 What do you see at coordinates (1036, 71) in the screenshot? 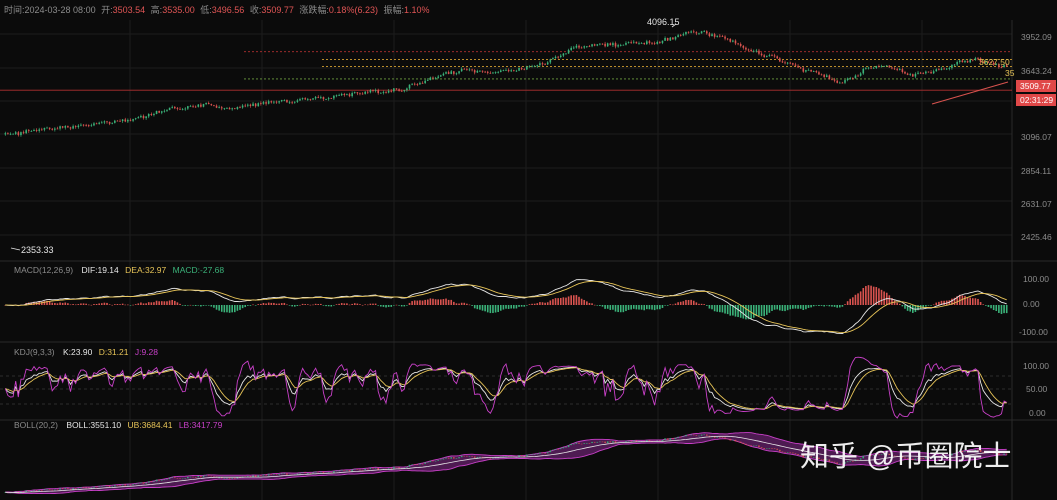
I see `y-tick-3643: 3643.24` at bounding box center [1036, 71].